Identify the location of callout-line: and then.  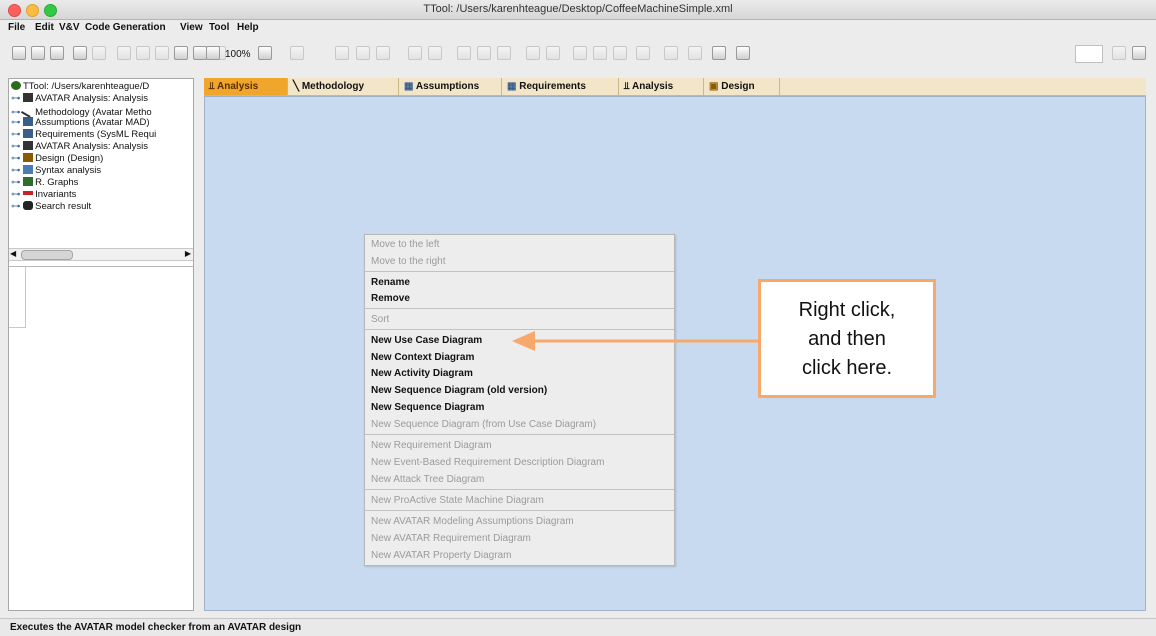
(847, 339).